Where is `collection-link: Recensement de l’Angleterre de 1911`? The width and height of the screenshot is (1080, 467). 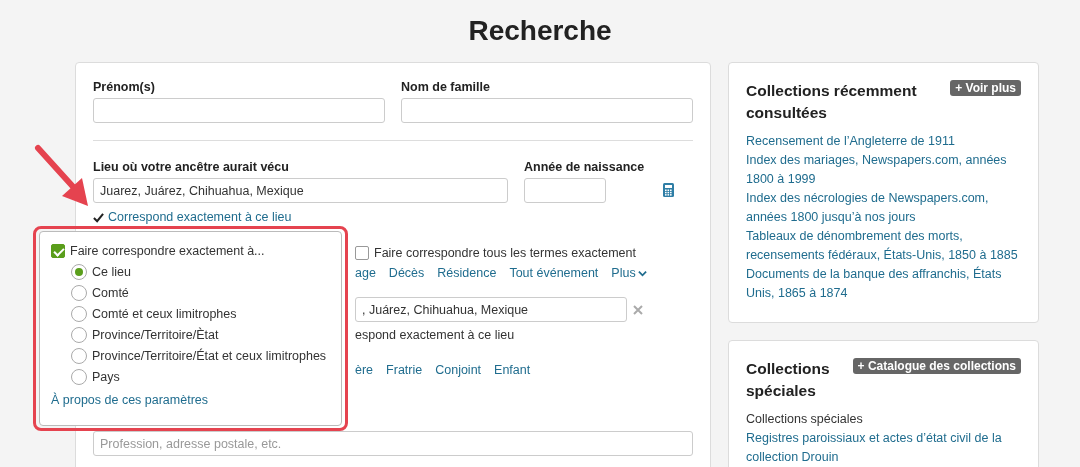 collection-link: Recensement de l’Angleterre de 1911 is located at coordinates (883, 141).